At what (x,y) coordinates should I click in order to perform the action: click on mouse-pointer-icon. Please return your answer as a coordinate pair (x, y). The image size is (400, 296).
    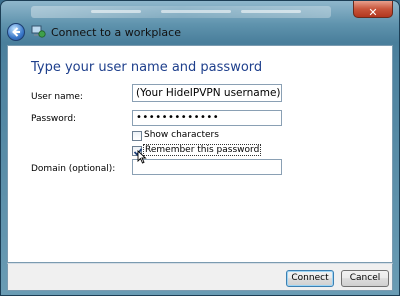
    Looking at the image, I should click on (142, 157).